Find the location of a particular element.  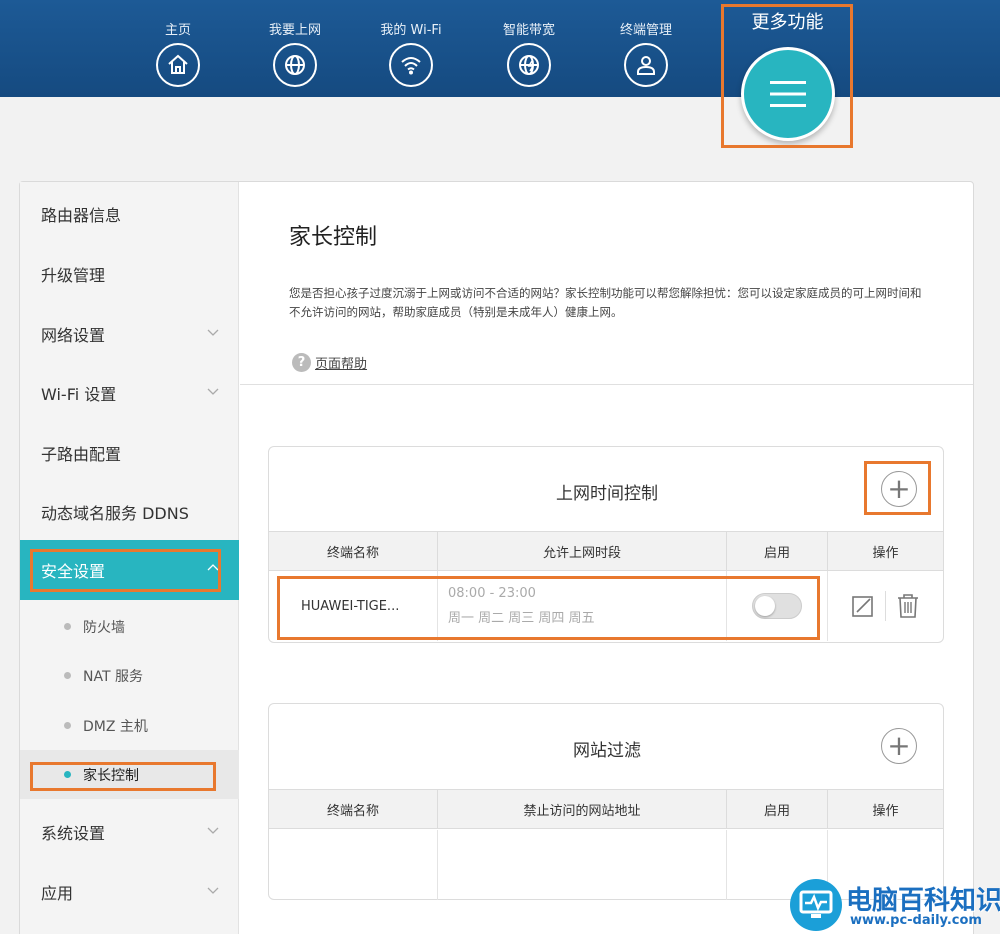

time-range: 08:00 - 23:00 is located at coordinates (492, 593).